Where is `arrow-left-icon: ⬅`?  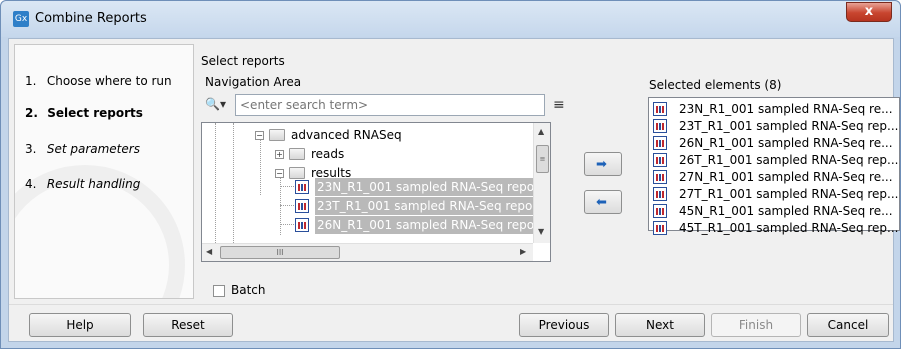
arrow-left-icon: ⬅ is located at coordinates (601, 202).